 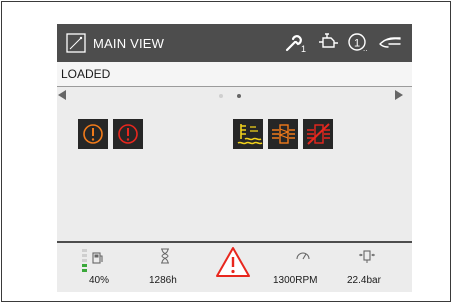 What do you see at coordinates (303, 268) in the screenshot?
I see `rpm-gauge: 1300RPM` at bounding box center [303, 268].